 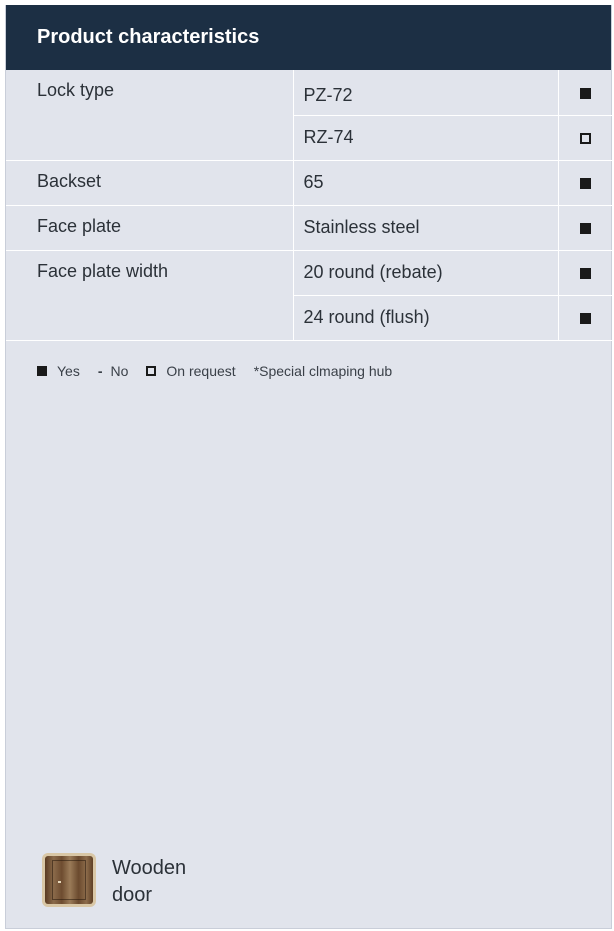 I want to click on table-row: Face plate width 20 round (rebate), so click(x=309, y=295).